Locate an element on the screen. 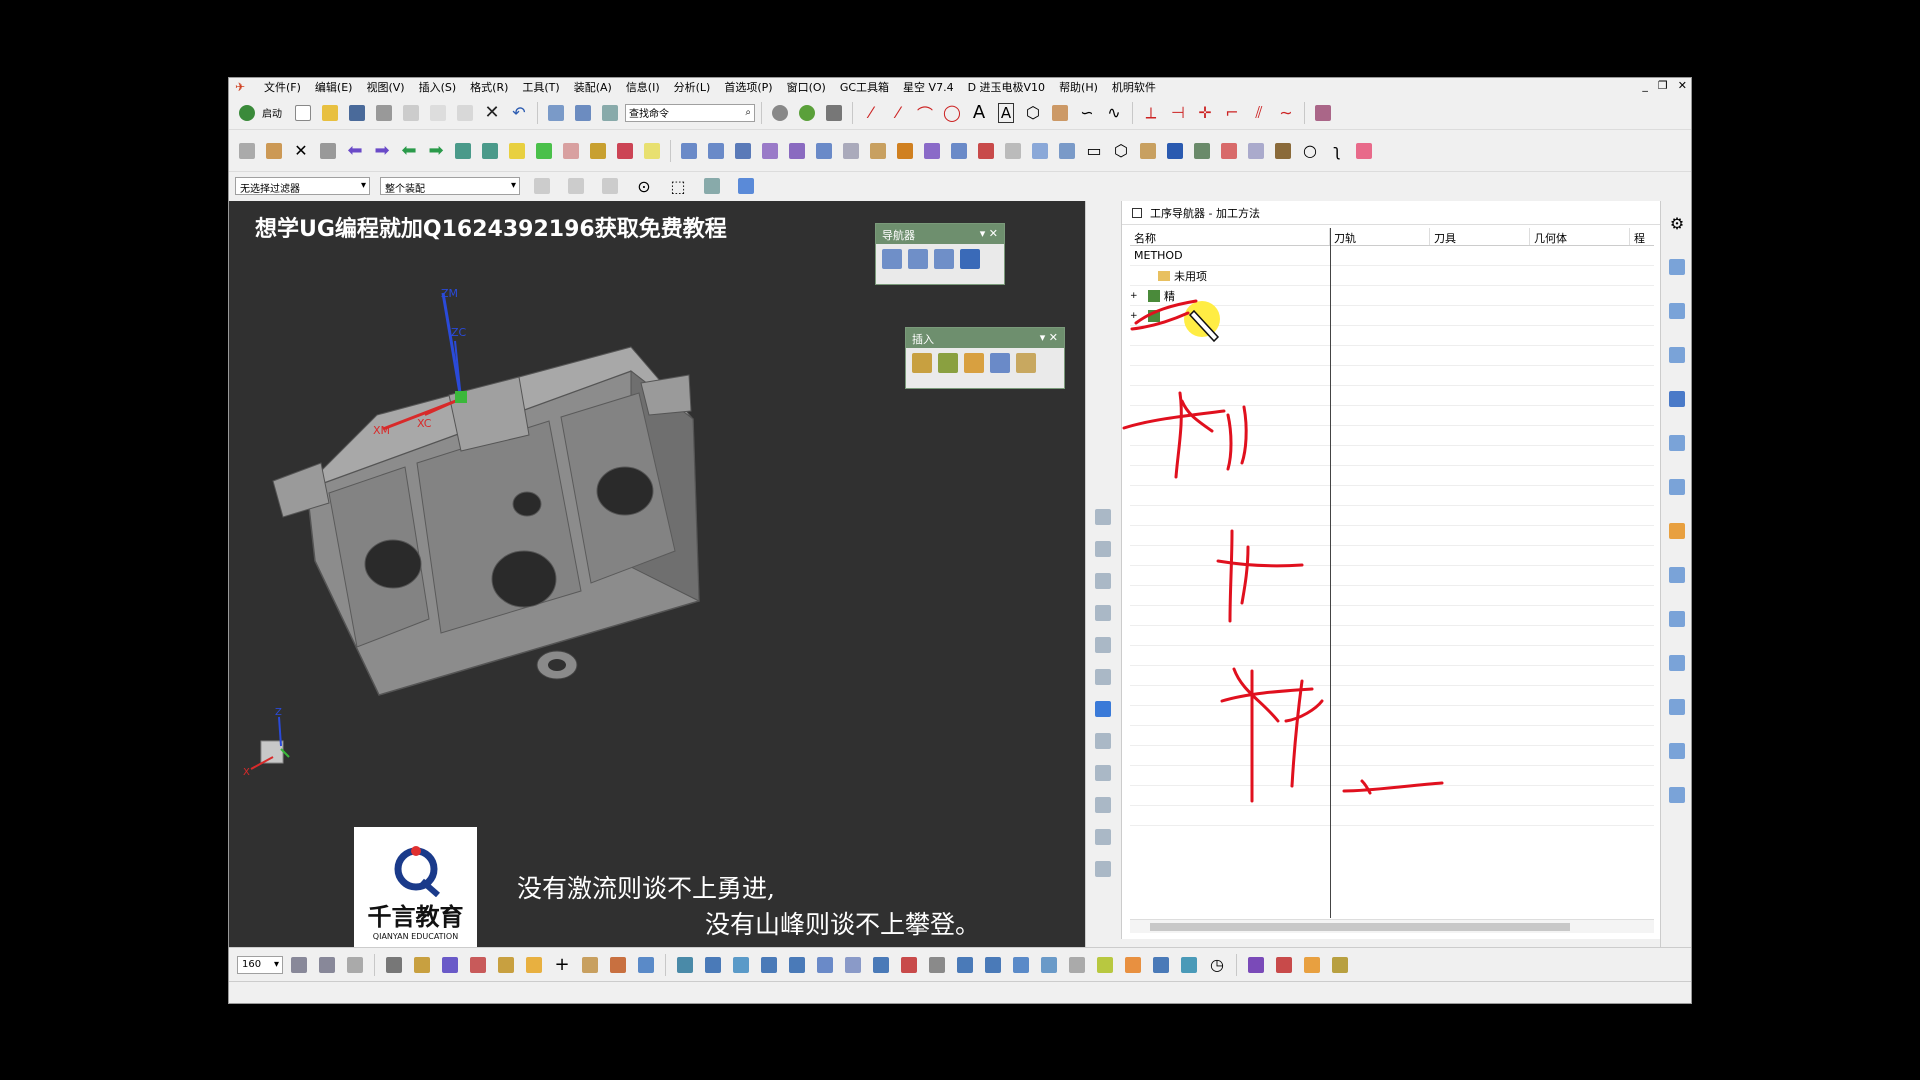 The image size is (1920, 1080). menu-xingkong: 星空 V7.4 is located at coordinates (928, 87).